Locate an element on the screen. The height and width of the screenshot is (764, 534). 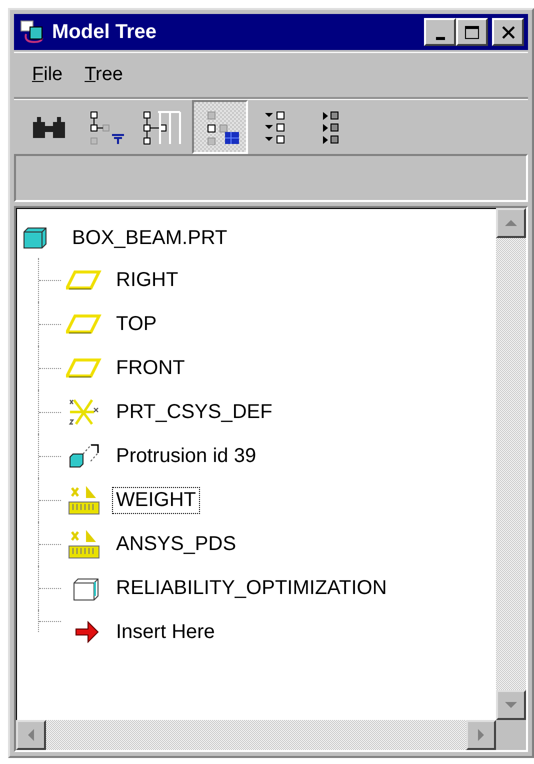
close-button is located at coordinates (508, 32).